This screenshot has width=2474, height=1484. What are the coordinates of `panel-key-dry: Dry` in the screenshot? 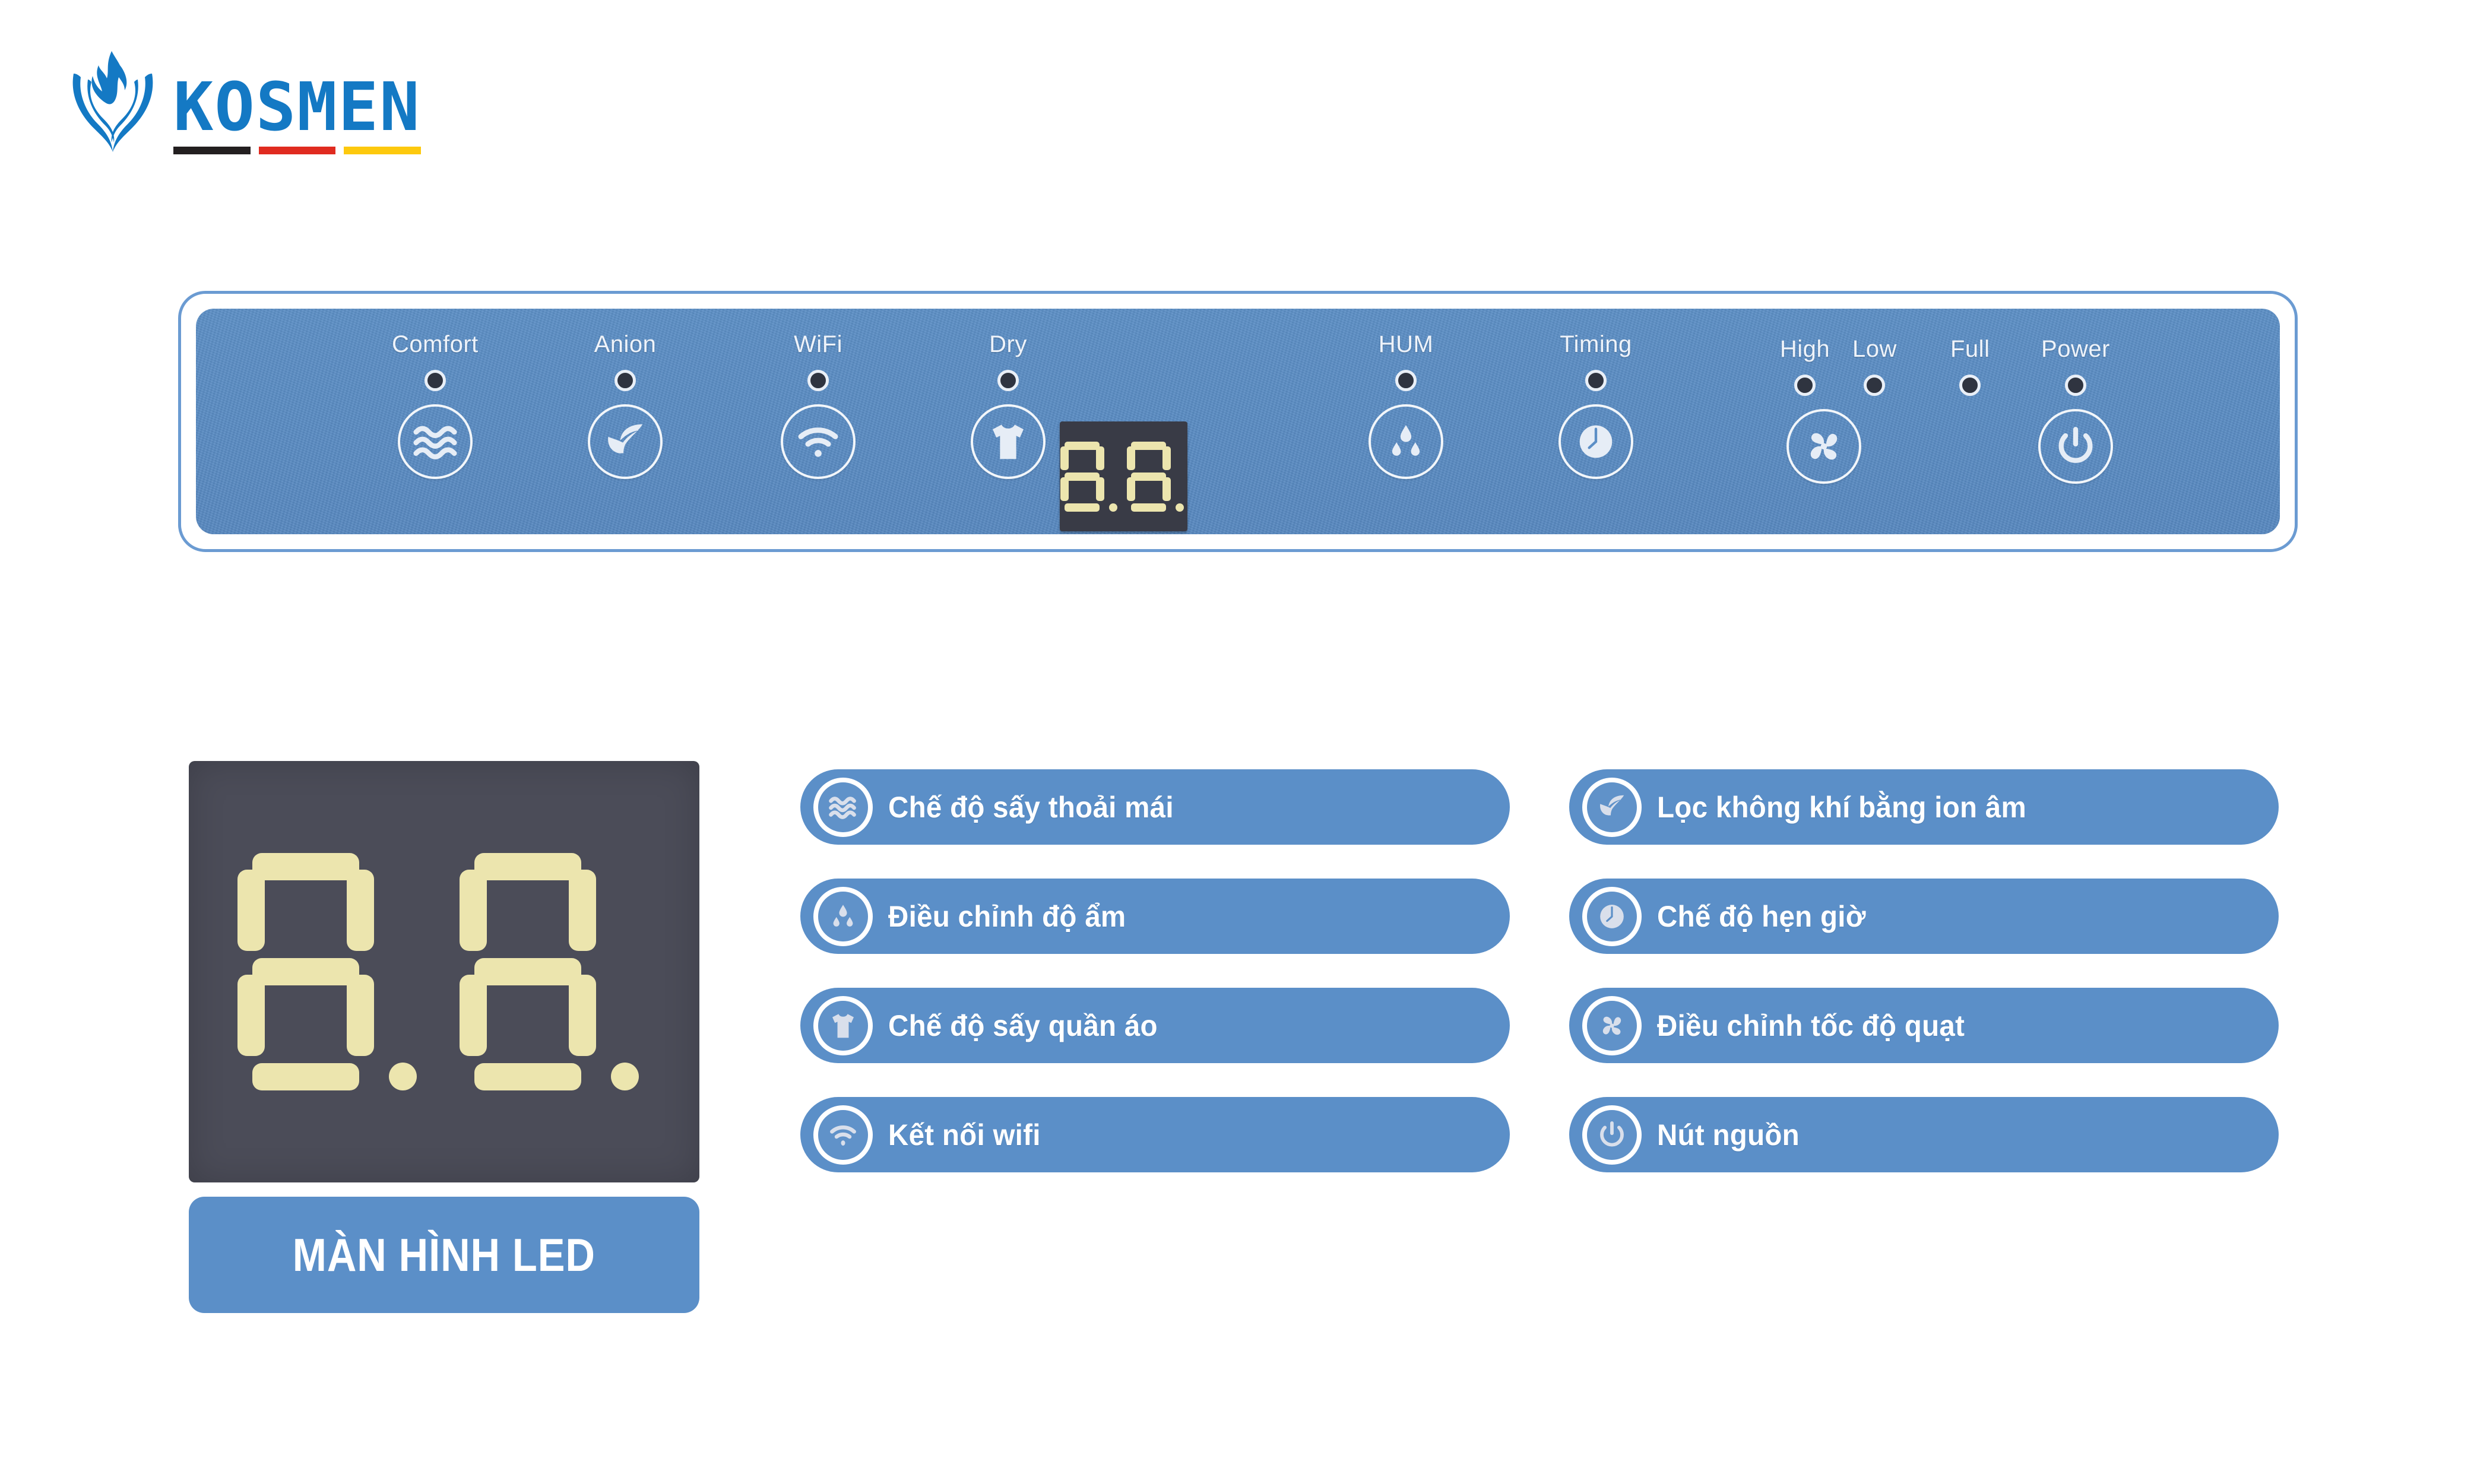 It's located at (1008, 406).